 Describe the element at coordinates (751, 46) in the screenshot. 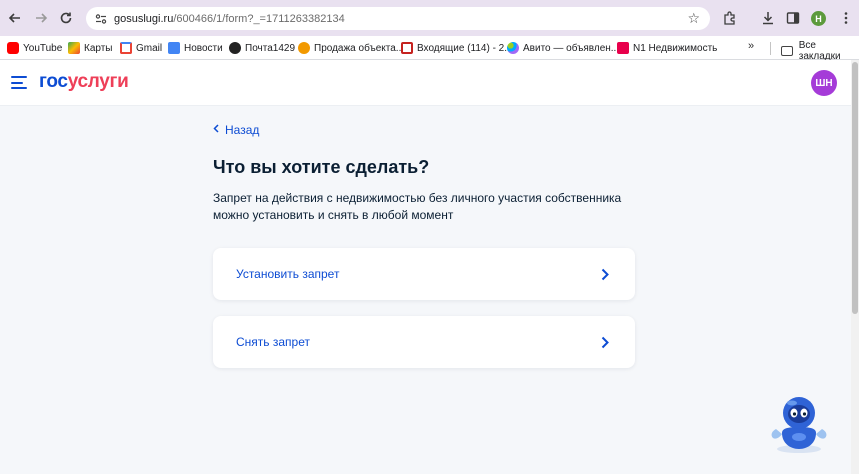

I see `bookmarks-more-button: »` at that location.